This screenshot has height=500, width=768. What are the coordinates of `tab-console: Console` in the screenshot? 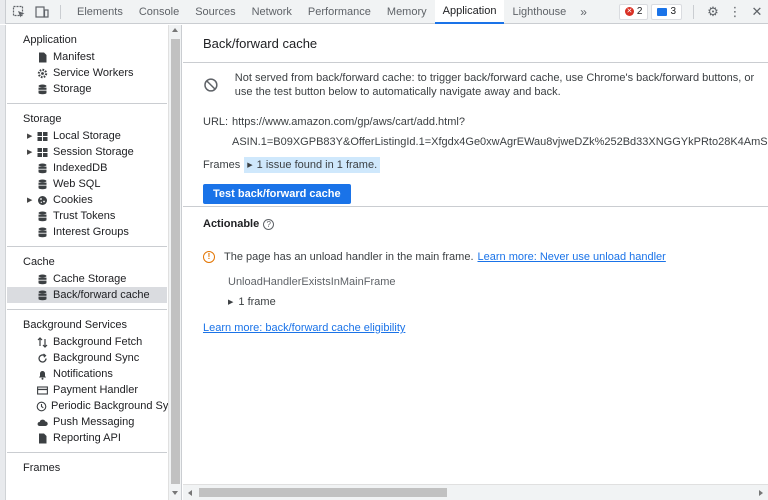 It's located at (159, 12).